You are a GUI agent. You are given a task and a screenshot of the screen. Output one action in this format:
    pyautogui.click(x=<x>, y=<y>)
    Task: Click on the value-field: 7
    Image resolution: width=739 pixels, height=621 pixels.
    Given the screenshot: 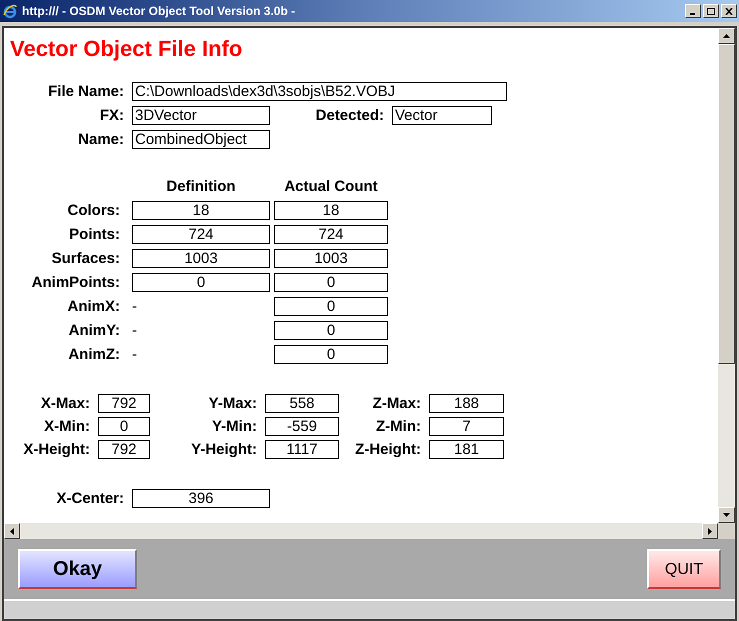 What is the action you would take?
    pyautogui.click(x=466, y=426)
    